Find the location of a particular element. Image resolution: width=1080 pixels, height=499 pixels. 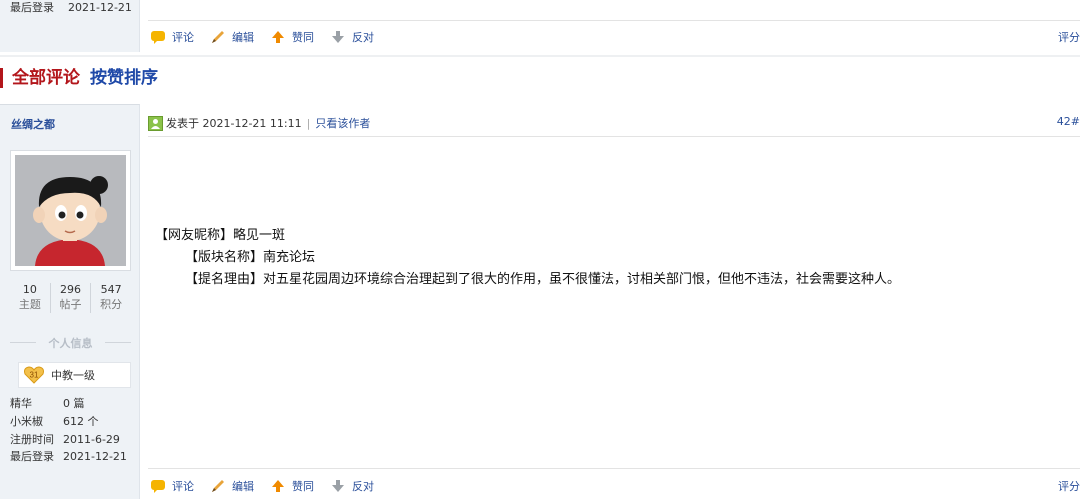

oppose-button: 反对 is located at coordinates (352, 486).